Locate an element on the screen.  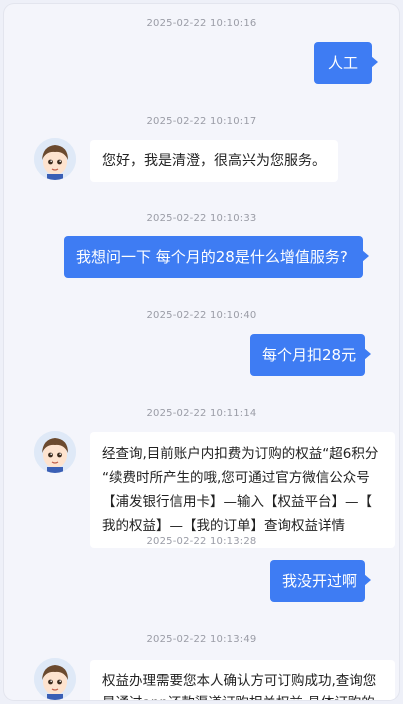
message-line: 权益办理需要您本人确认方可订购成功,查询您 is located at coordinates (239, 681).